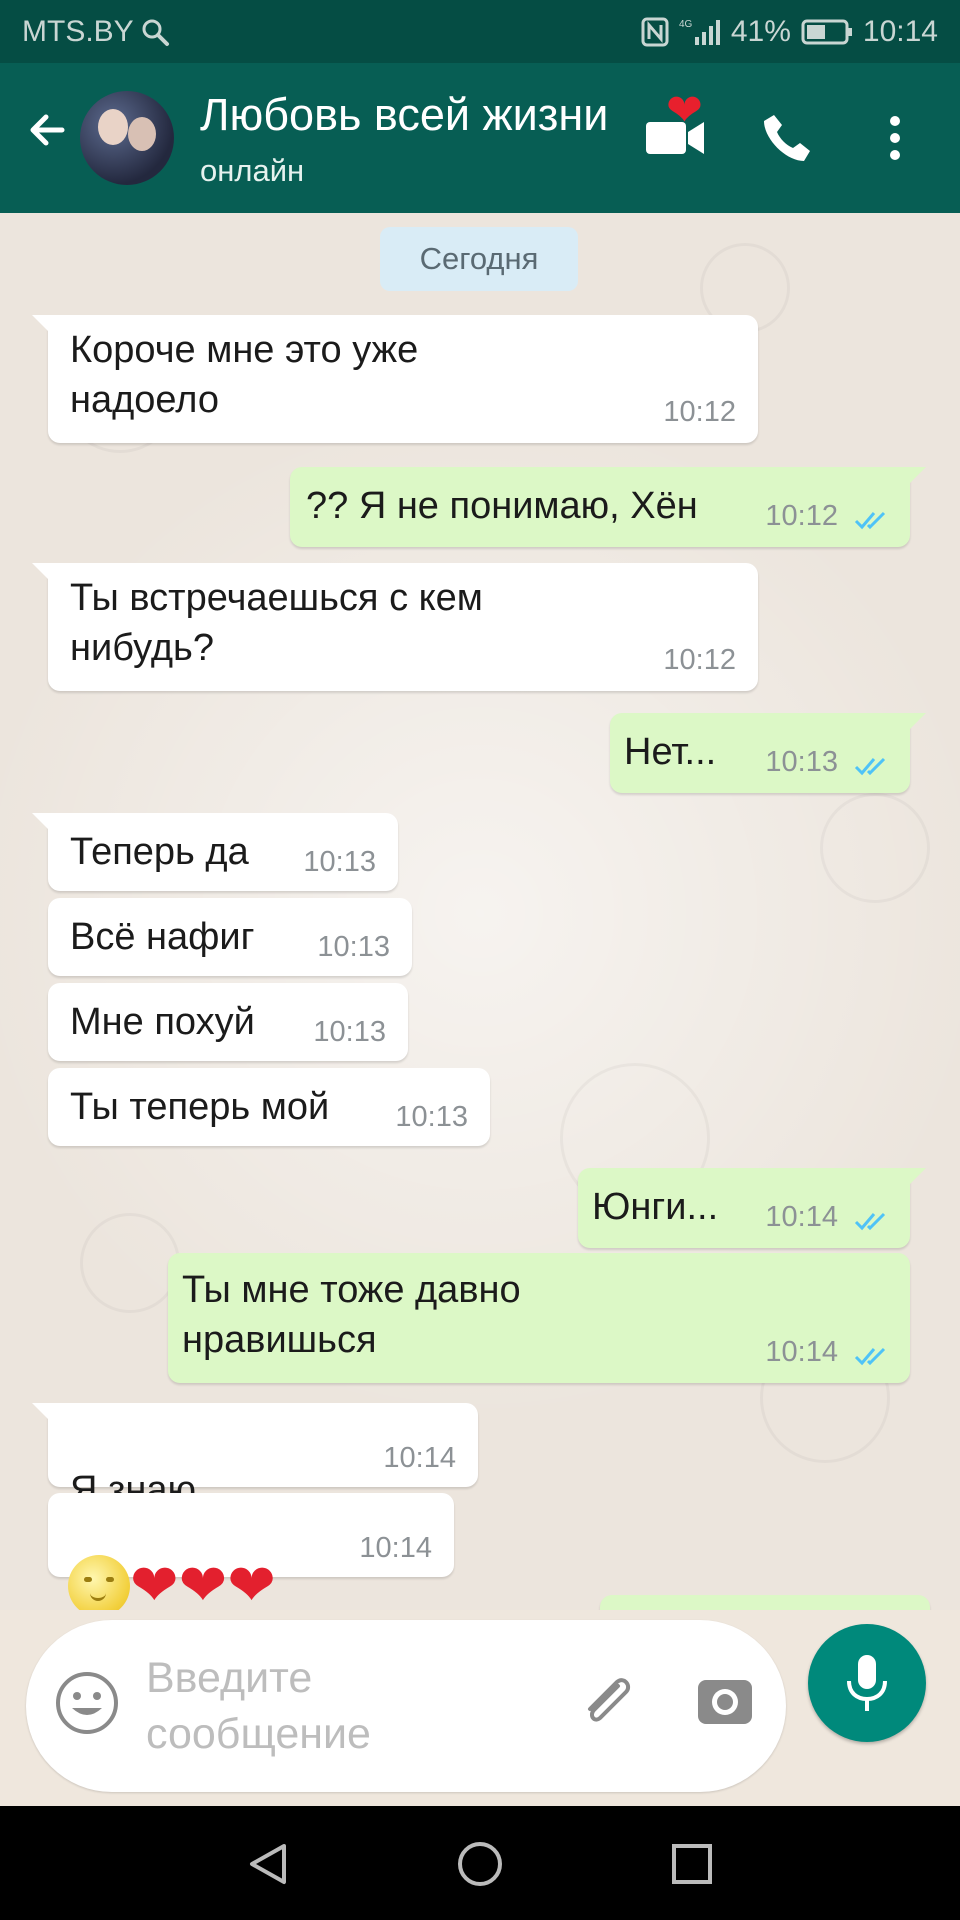  What do you see at coordinates (502, 506) in the screenshot?
I see `message-text: ?? Я не понимаю, Хён` at bounding box center [502, 506].